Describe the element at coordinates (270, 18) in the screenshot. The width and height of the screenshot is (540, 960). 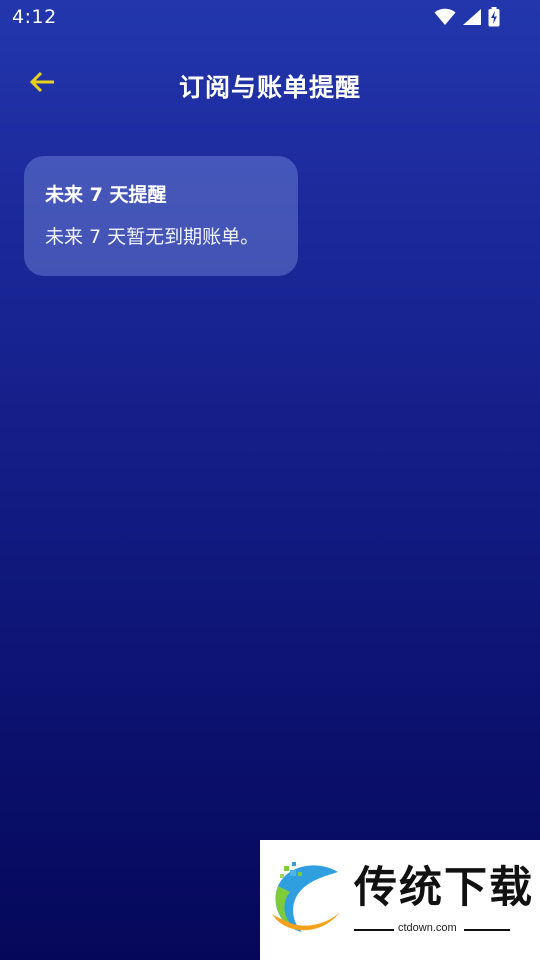
I see `status-bar: 4:12` at that location.